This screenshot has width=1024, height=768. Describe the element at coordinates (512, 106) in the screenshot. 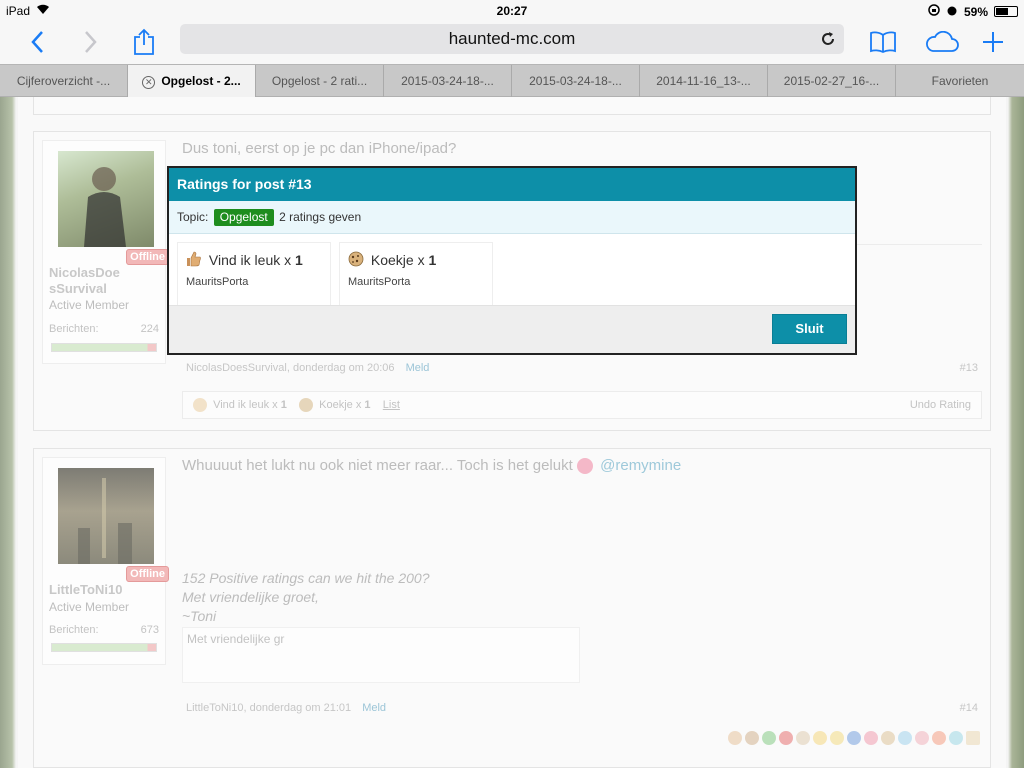

I see `previous-post-edge` at that location.